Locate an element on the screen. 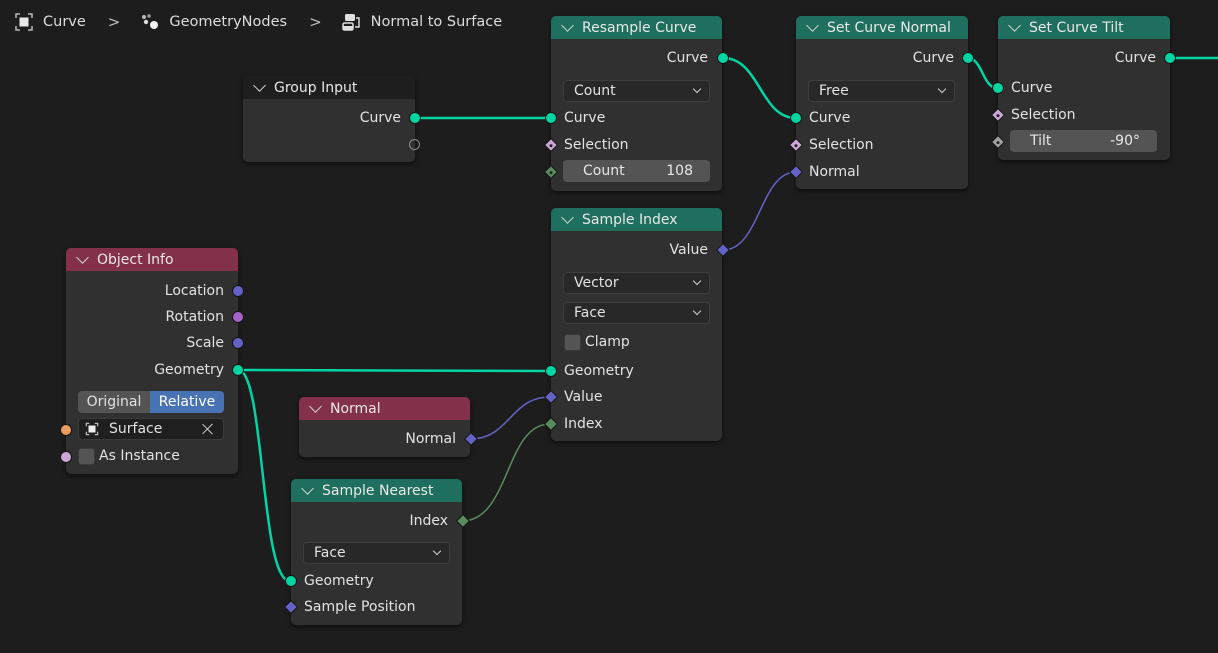 The width and height of the screenshot is (1218, 653). node-header: Group Input is located at coordinates (329, 87).